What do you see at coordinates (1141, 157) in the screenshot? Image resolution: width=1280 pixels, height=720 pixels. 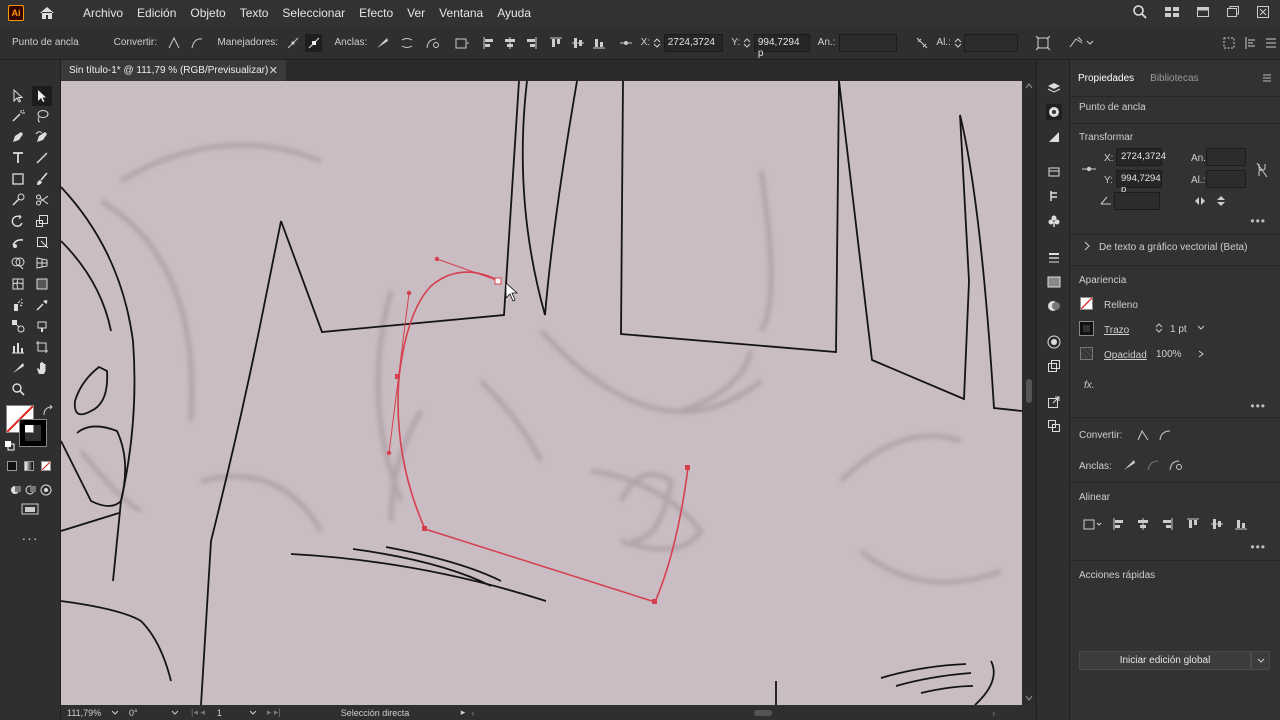 I see `transform-x-field: 2724,3724` at bounding box center [1141, 157].